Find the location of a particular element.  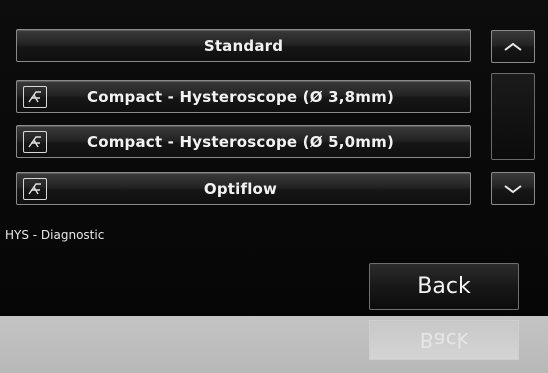

back-button-reflection: Back is located at coordinates (444, 340).